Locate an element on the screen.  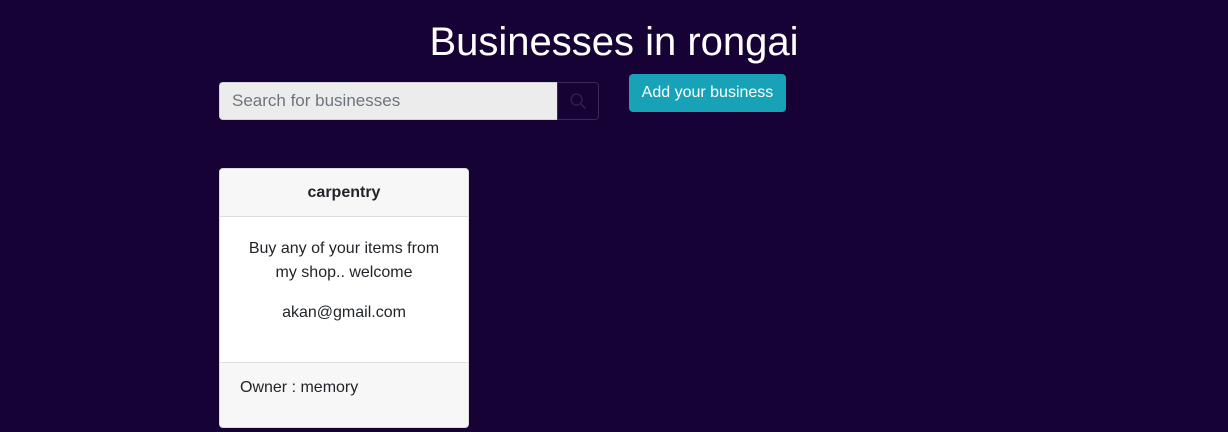
business-owner: Owner : memory is located at coordinates (344, 394).